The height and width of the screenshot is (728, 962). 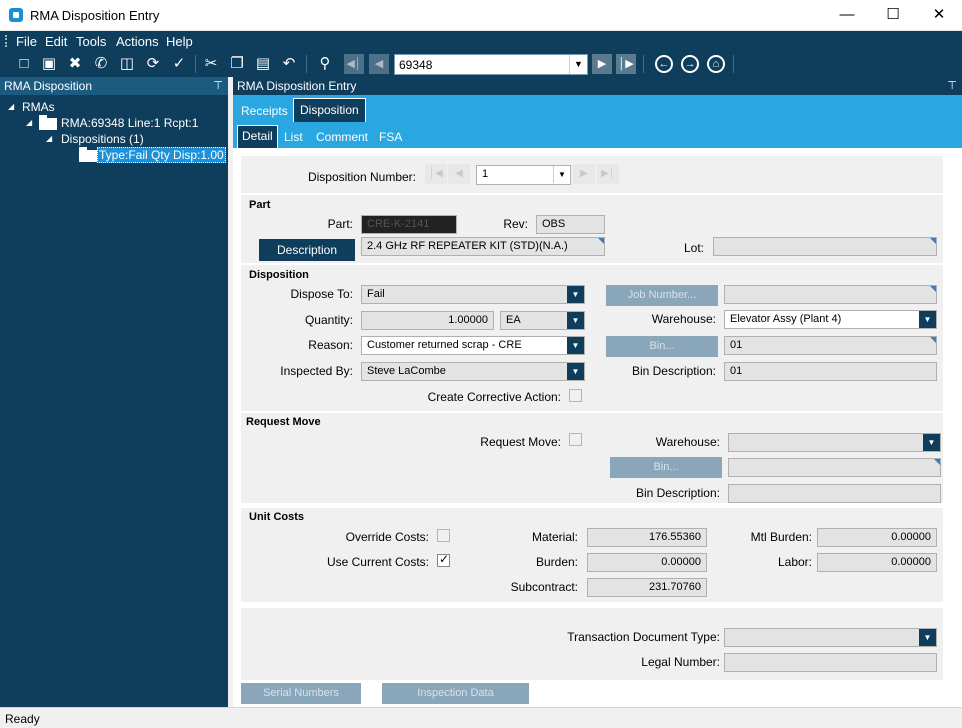 I want to click on cut-icon: ✂, so click(x=211, y=64).